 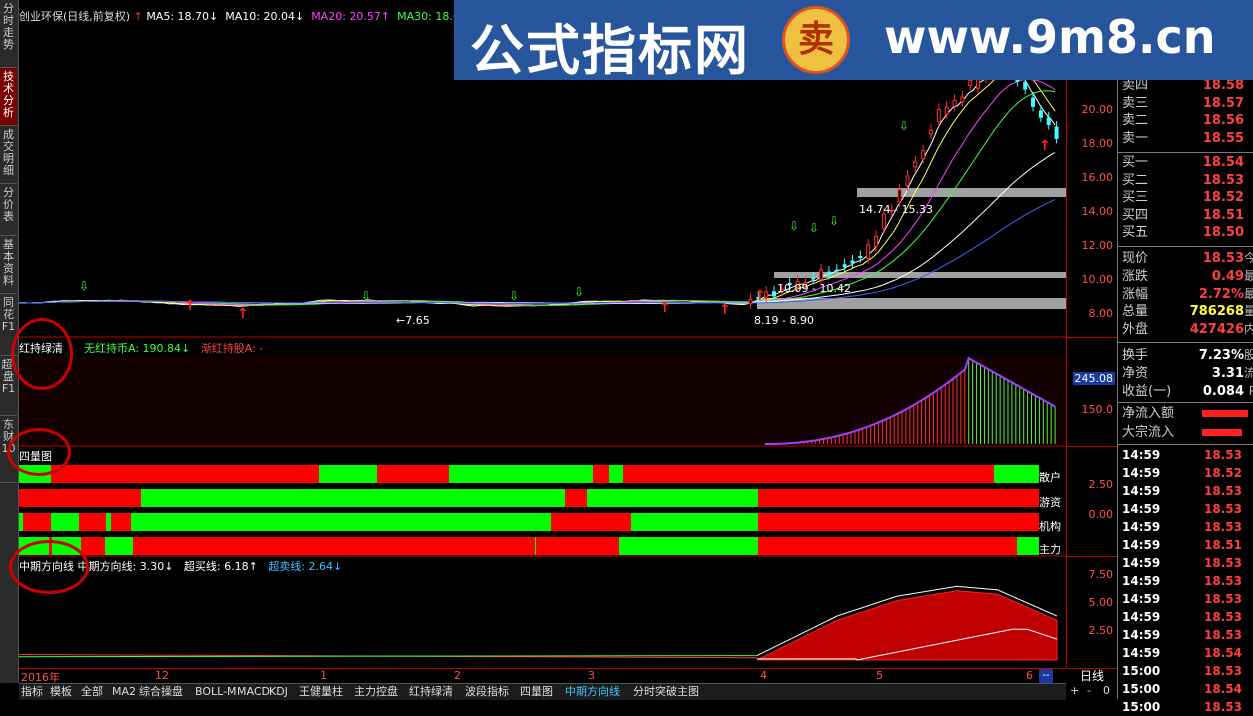 What do you see at coordinates (1186, 103) in the screenshot?
I see `quote-row: 卖三 18.57` at bounding box center [1186, 103].